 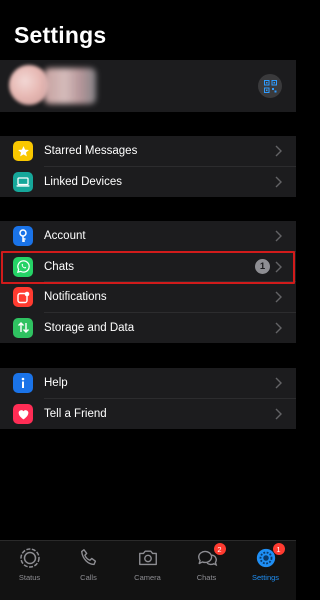 I want to click on qr-code-icon, so click(x=270, y=86).